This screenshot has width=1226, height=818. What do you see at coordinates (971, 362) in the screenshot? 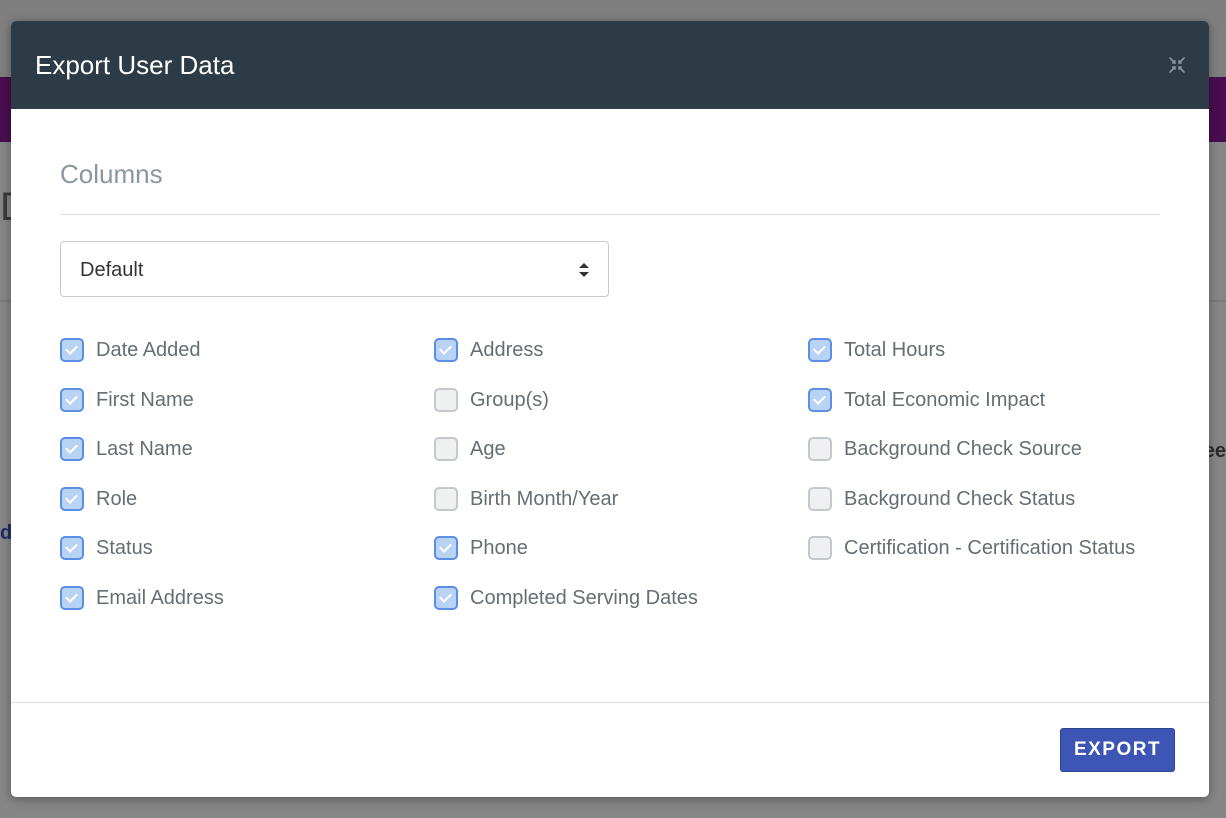
I see `column-option: Total Hours` at bounding box center [971, 362].